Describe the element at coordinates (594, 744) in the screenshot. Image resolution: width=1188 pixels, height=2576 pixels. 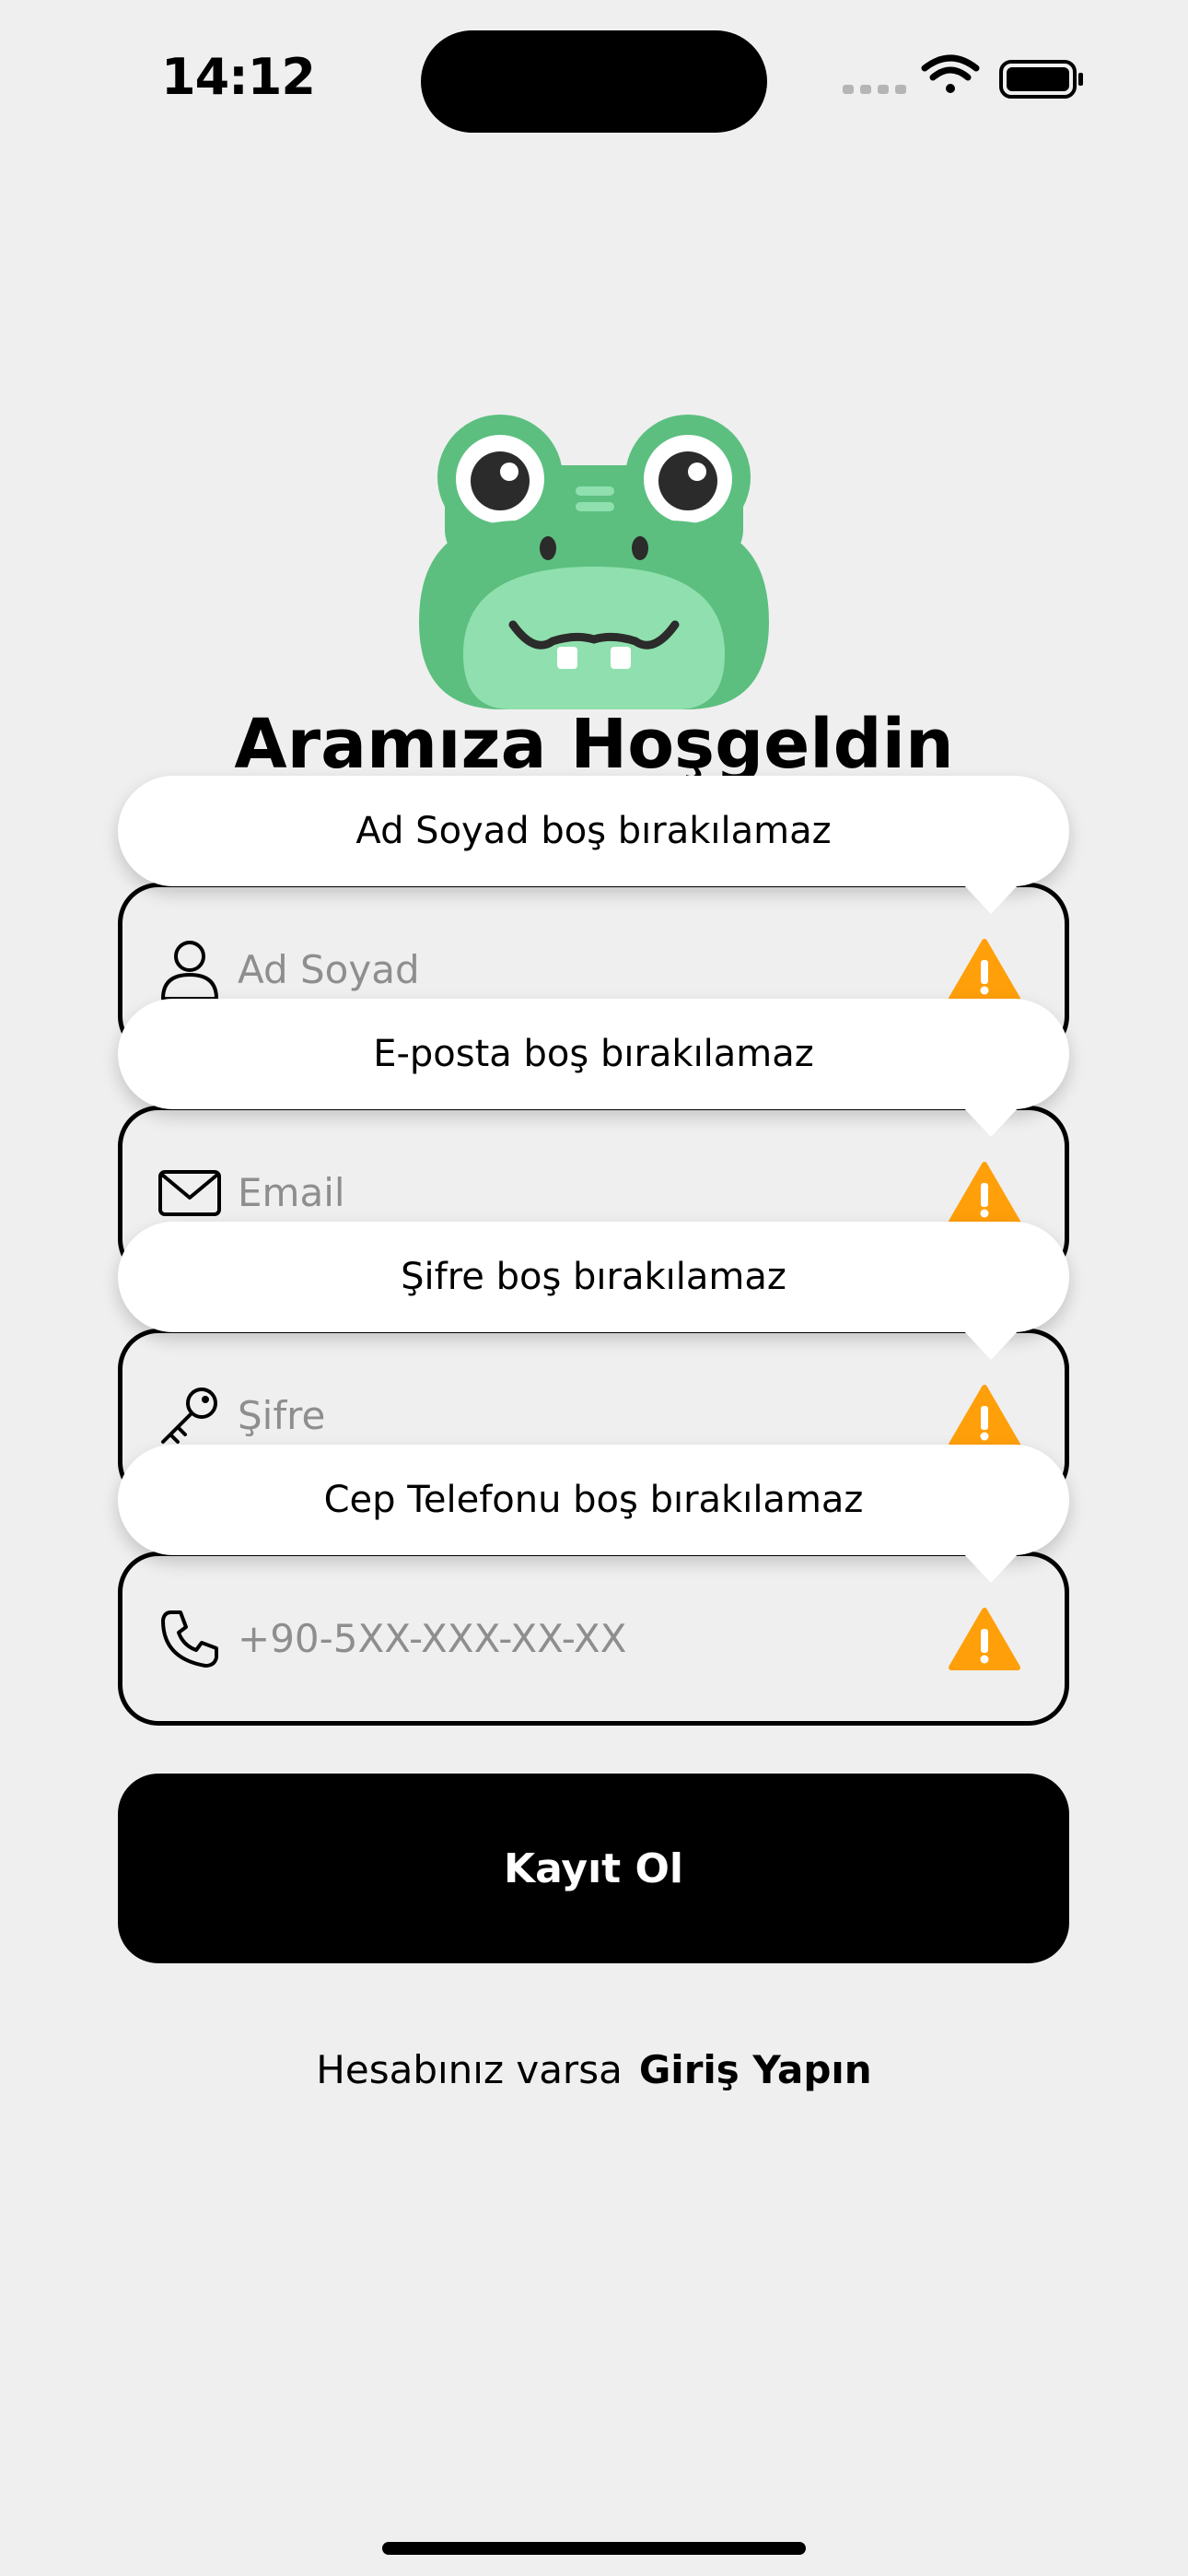
I see `welcome-title: Aramıza Hoşgeldin` at that location.